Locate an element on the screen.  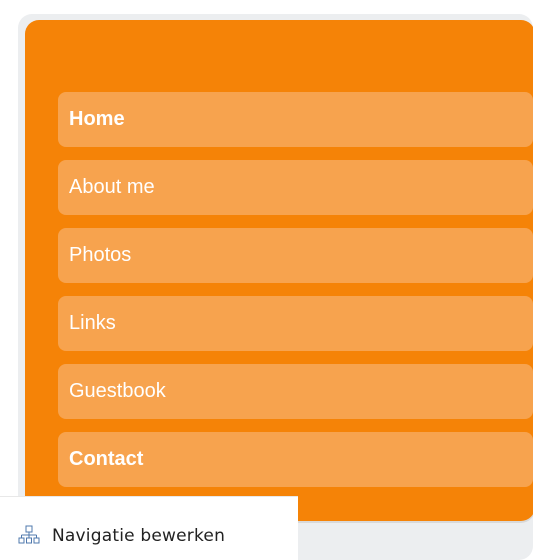
edit-toolbar: Navigatie bewerken is located at coordinates (149, 528).